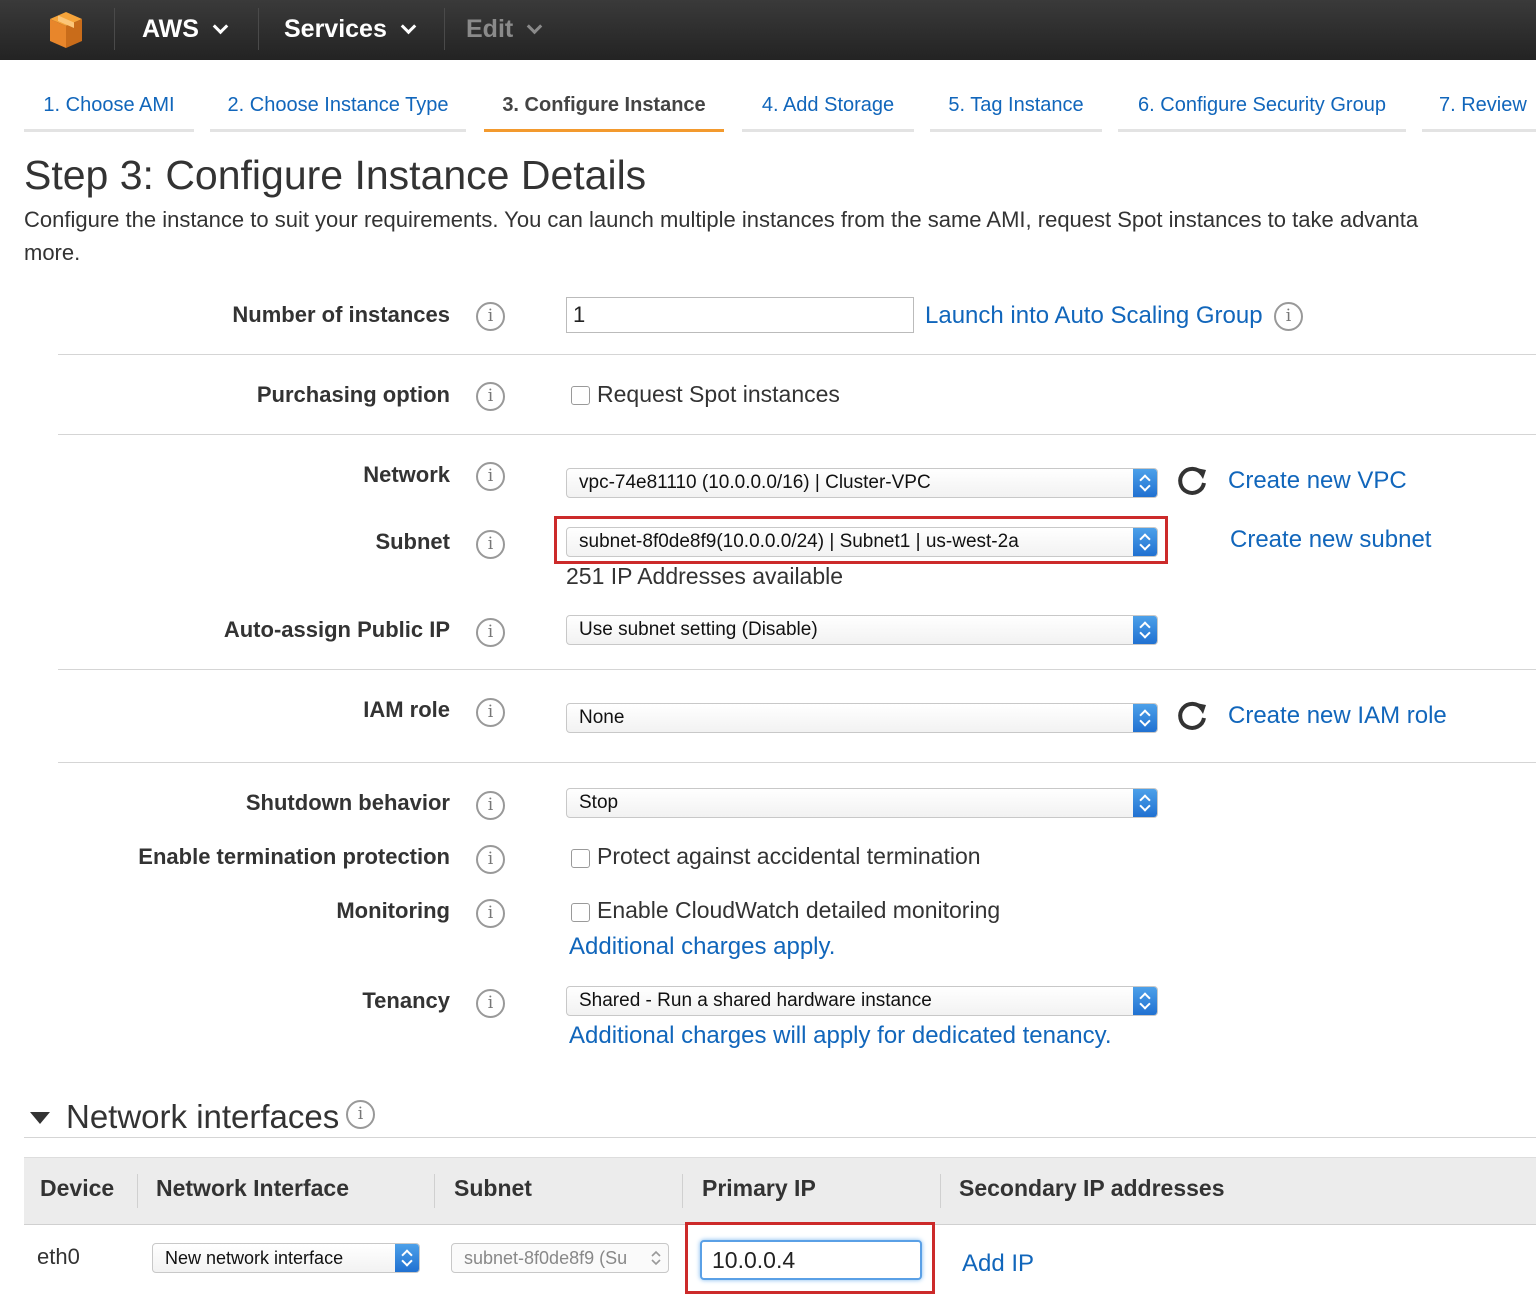 Image resolution: width=1536 pixels, height=1295 pixels. Describe the element at coordinates (406, 474) in the screenshot. I see `network-label: Network` at that location.